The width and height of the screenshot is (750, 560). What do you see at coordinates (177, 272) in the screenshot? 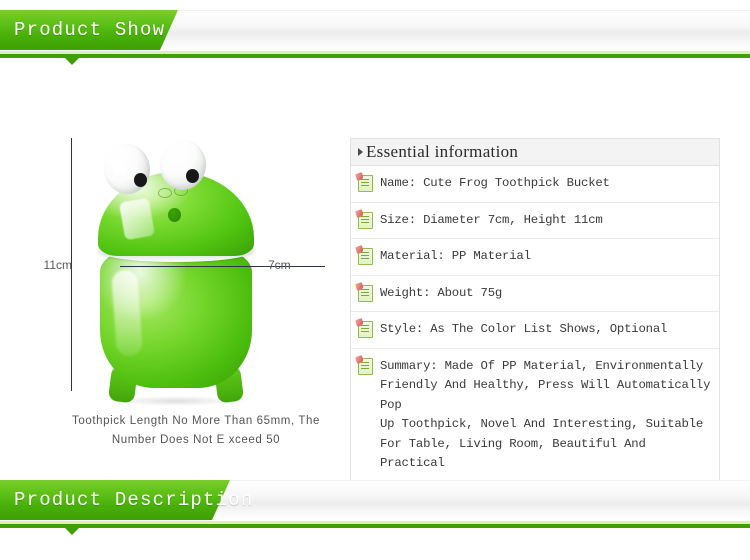
I see `frog-toothpick-bucket-image` at bounding box center [177, 272].